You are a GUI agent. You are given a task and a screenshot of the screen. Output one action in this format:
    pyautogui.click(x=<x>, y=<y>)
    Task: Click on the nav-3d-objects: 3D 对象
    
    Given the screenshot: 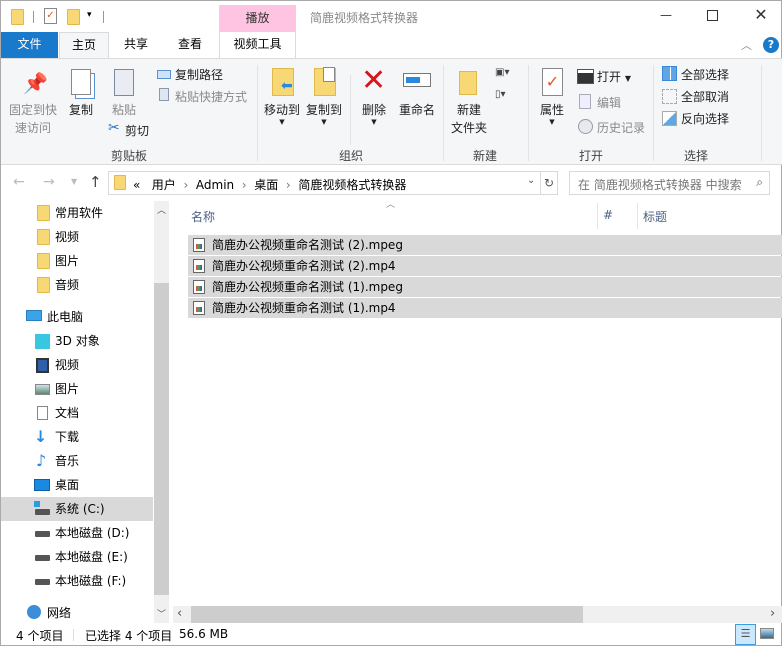 What is the action you would take?
    pyautogui.click(x=77, y=341)
    